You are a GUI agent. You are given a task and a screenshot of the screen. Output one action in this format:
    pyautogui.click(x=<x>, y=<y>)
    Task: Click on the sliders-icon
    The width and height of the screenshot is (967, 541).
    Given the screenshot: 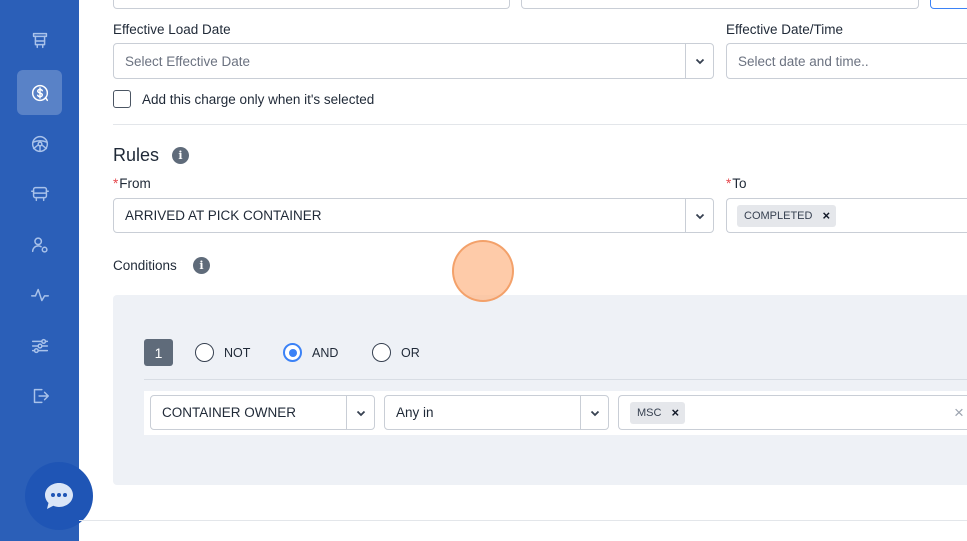 What is the action you would take?
    pyautogui.click(x=39, y=345)
    